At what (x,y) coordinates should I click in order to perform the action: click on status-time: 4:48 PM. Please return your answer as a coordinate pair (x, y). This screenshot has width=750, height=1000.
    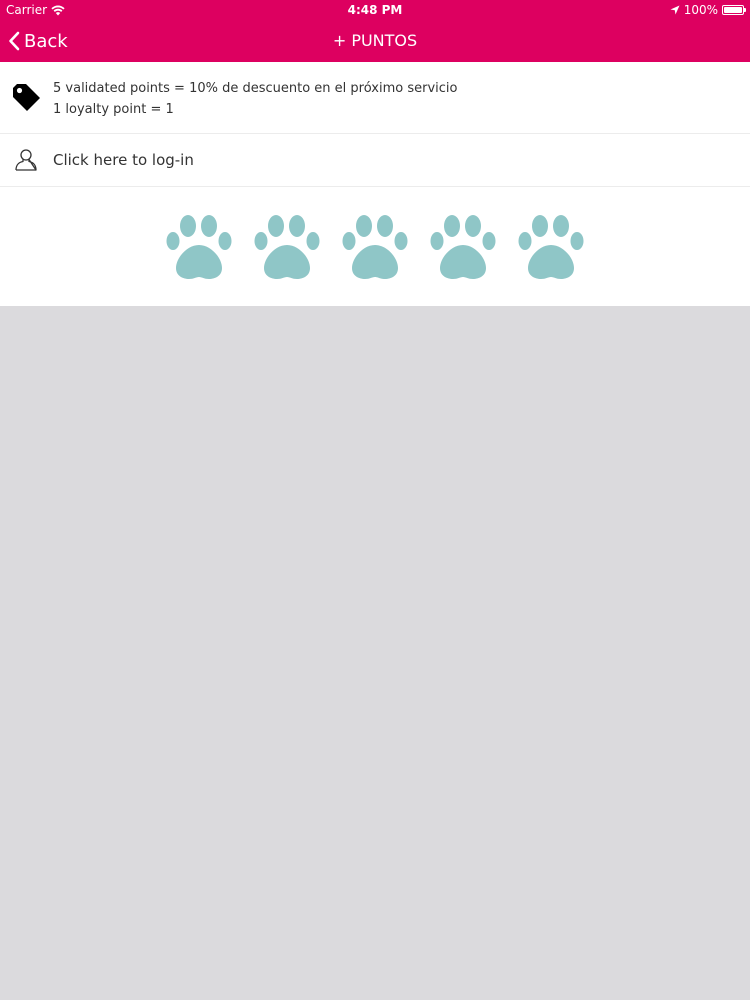
    Looking at the image, I should click on (375, 10).